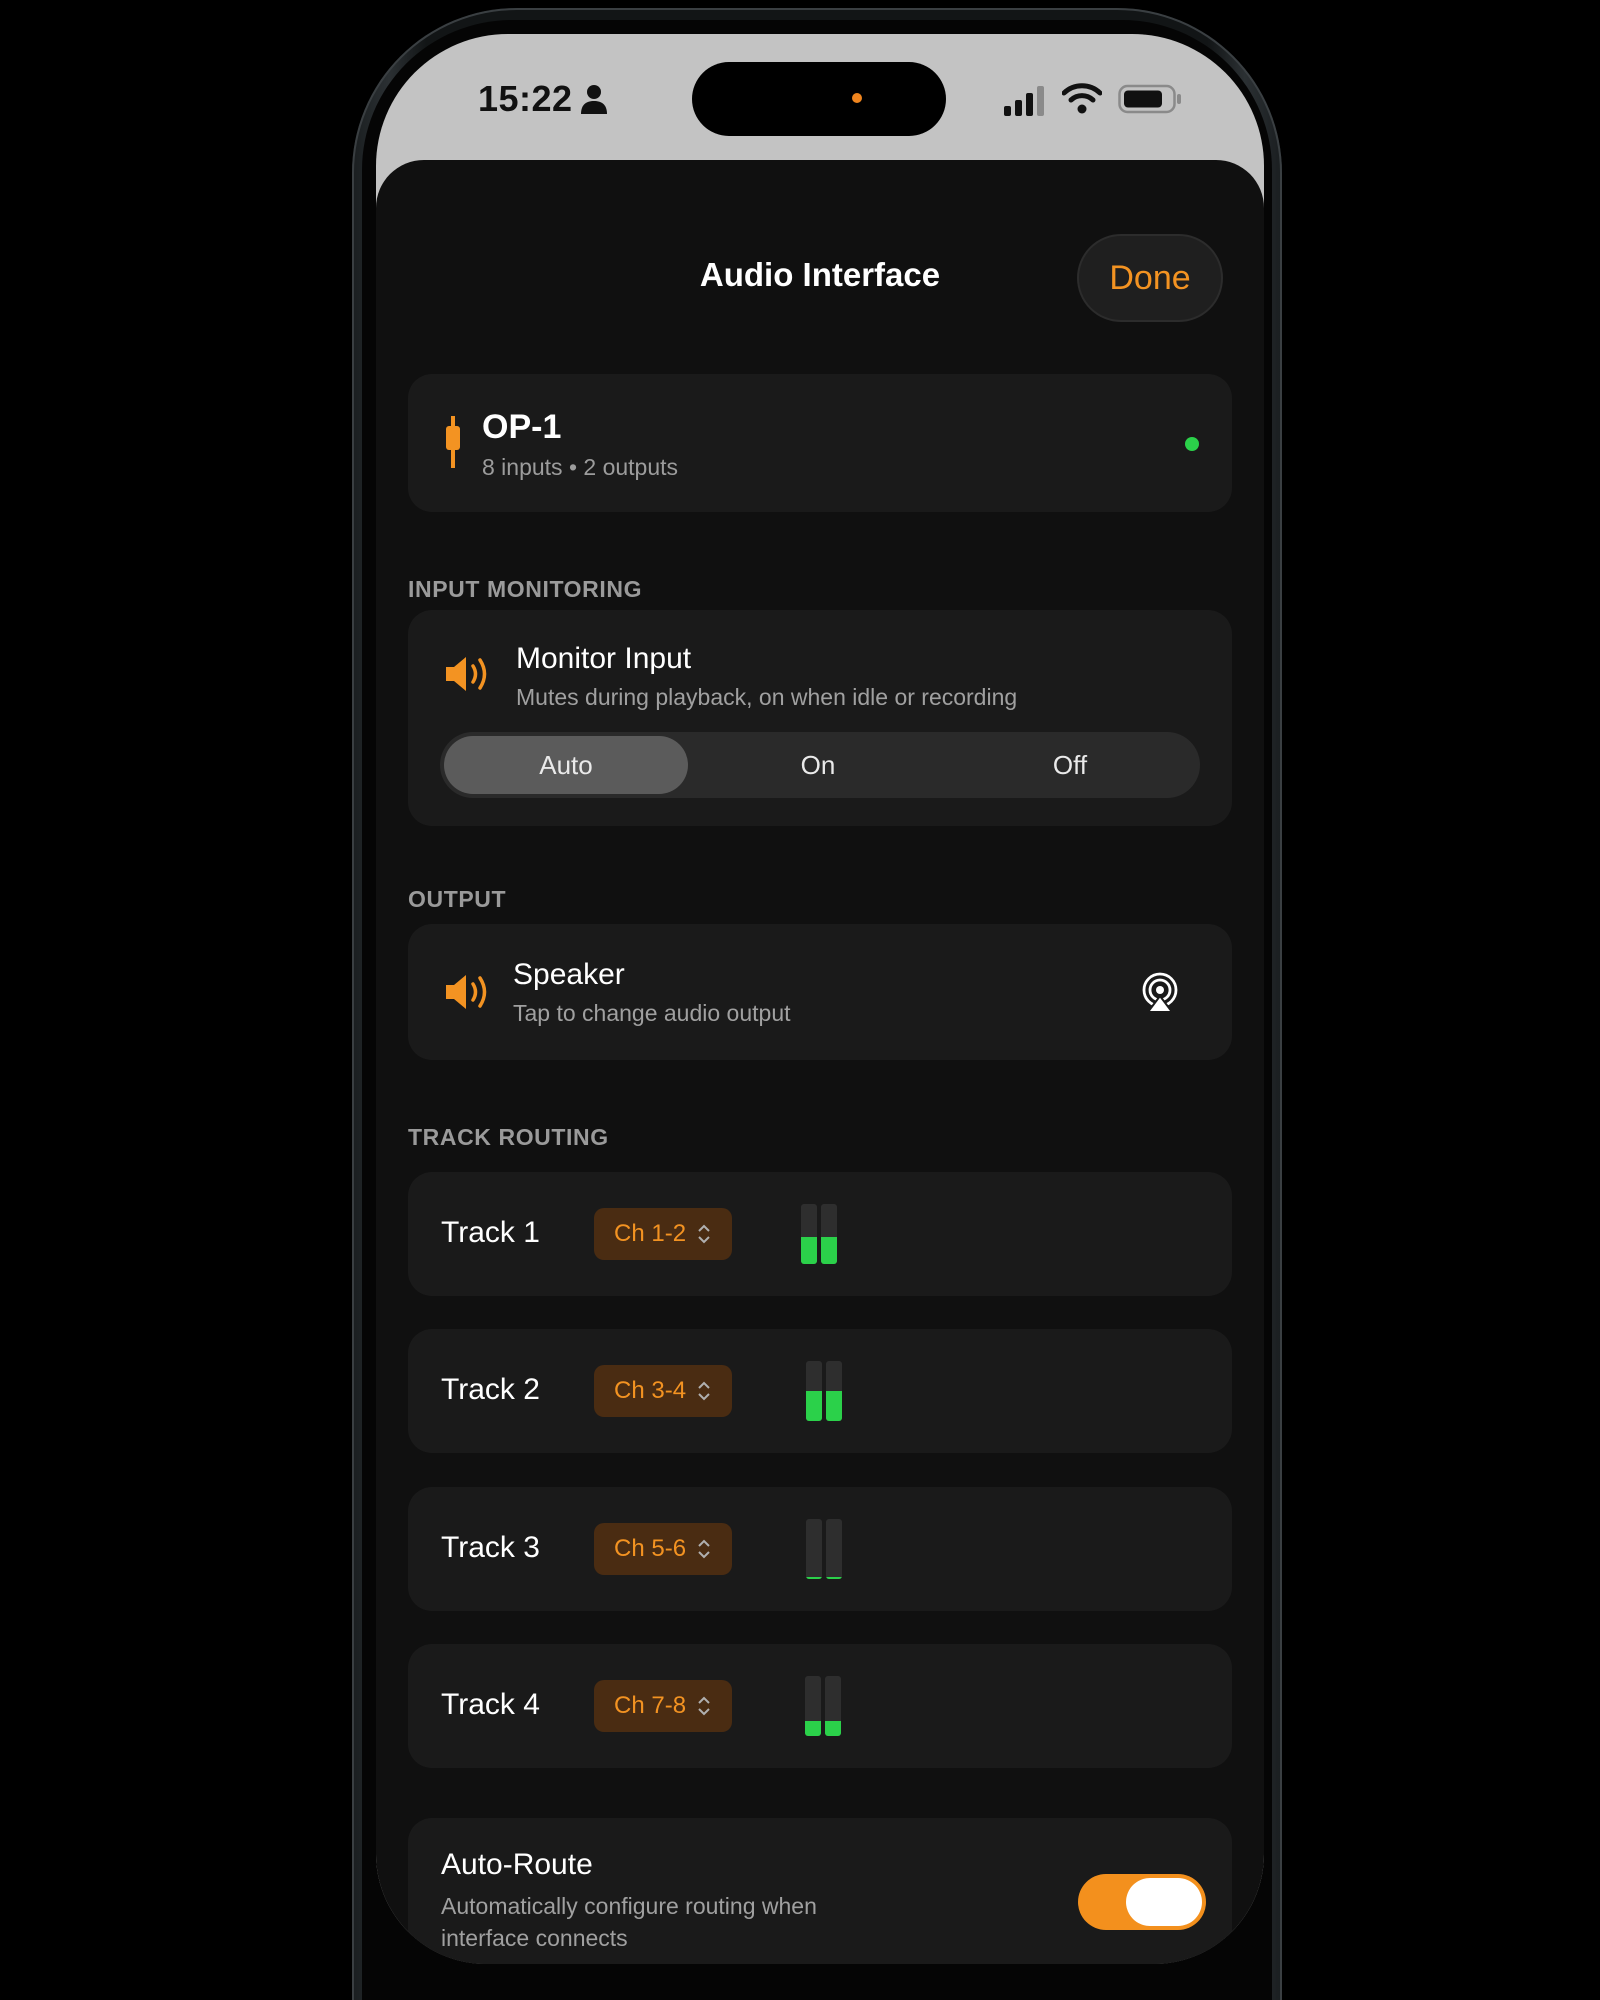 This screenshot has width=1600, height=2000. What do you see at coordinates (1164, 1902) in the screenshot?
I see `toggle-knob` at bounding box center [1164, 1902].